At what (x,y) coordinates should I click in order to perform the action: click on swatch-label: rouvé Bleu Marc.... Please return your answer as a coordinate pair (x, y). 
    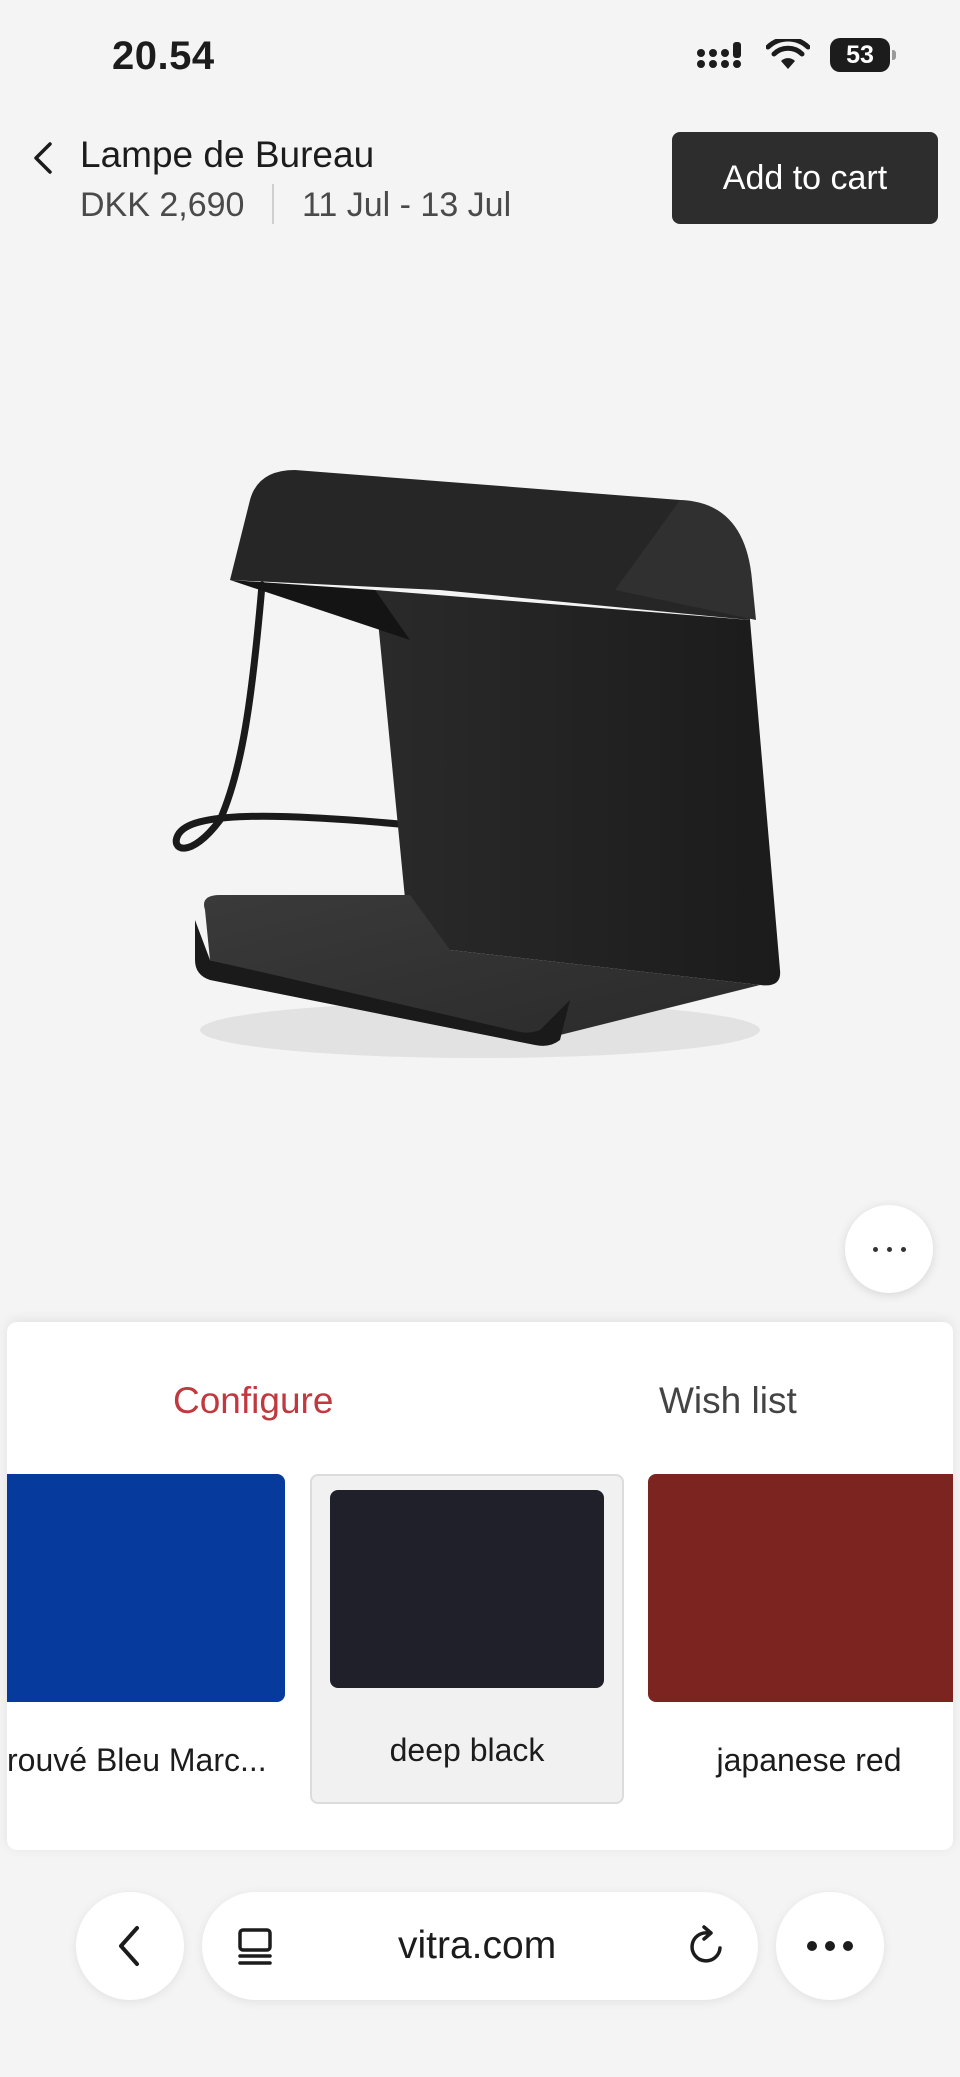
    Looking at the image, I should click on (137, 1760).